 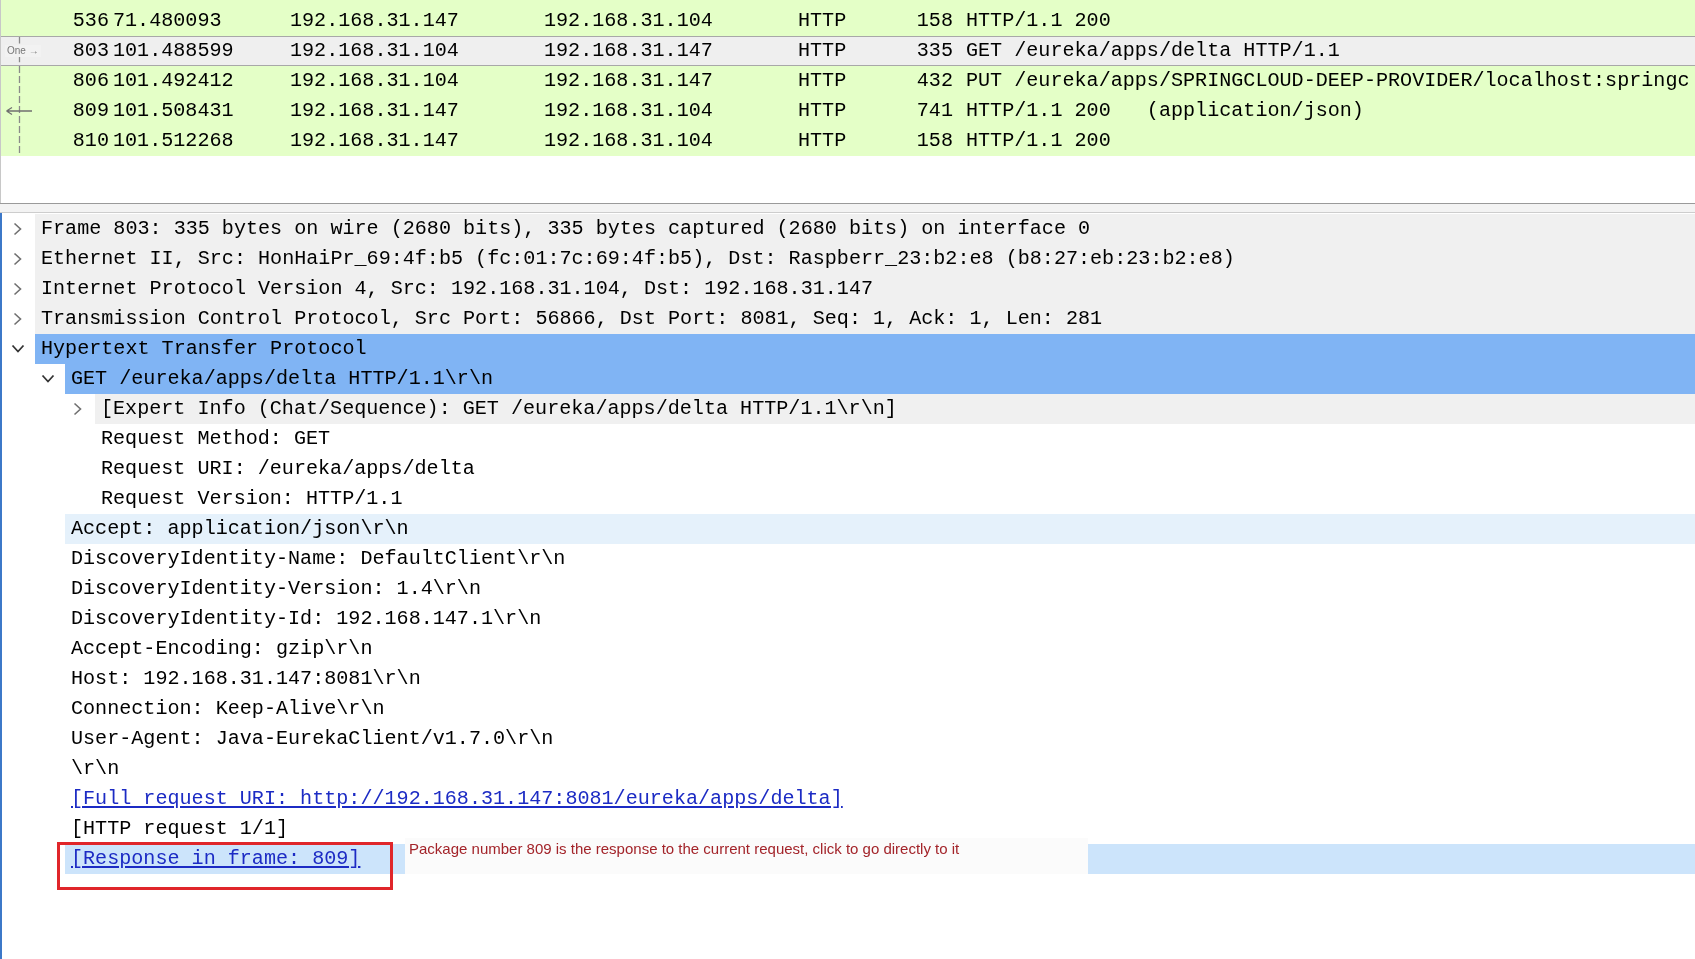 I want to click on tree-item: Transmission Control Protocol, Src Port: 56866, Dst Port: 8081, Seq: 1, Ack: 1, Len: 281, so click(x=572, y=319).